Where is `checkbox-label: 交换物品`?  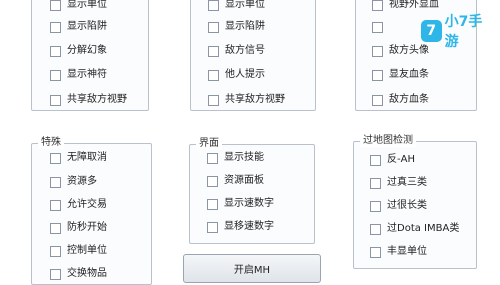 checkbox-label: 交换物品 is located at coordinates (87, 273).